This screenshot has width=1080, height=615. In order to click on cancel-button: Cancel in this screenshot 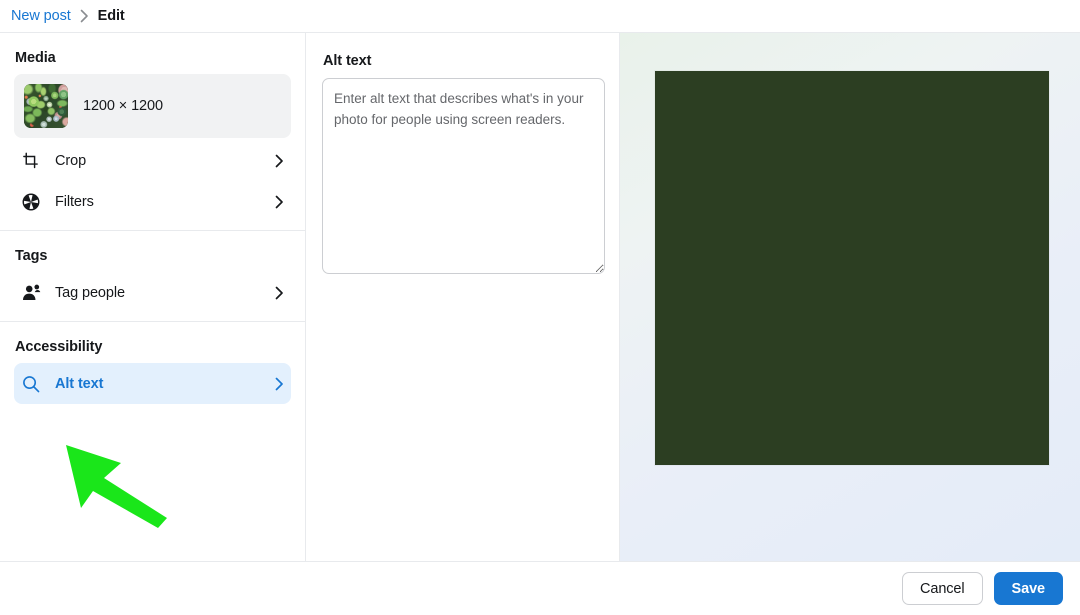, I will do `click(942, 588)`.